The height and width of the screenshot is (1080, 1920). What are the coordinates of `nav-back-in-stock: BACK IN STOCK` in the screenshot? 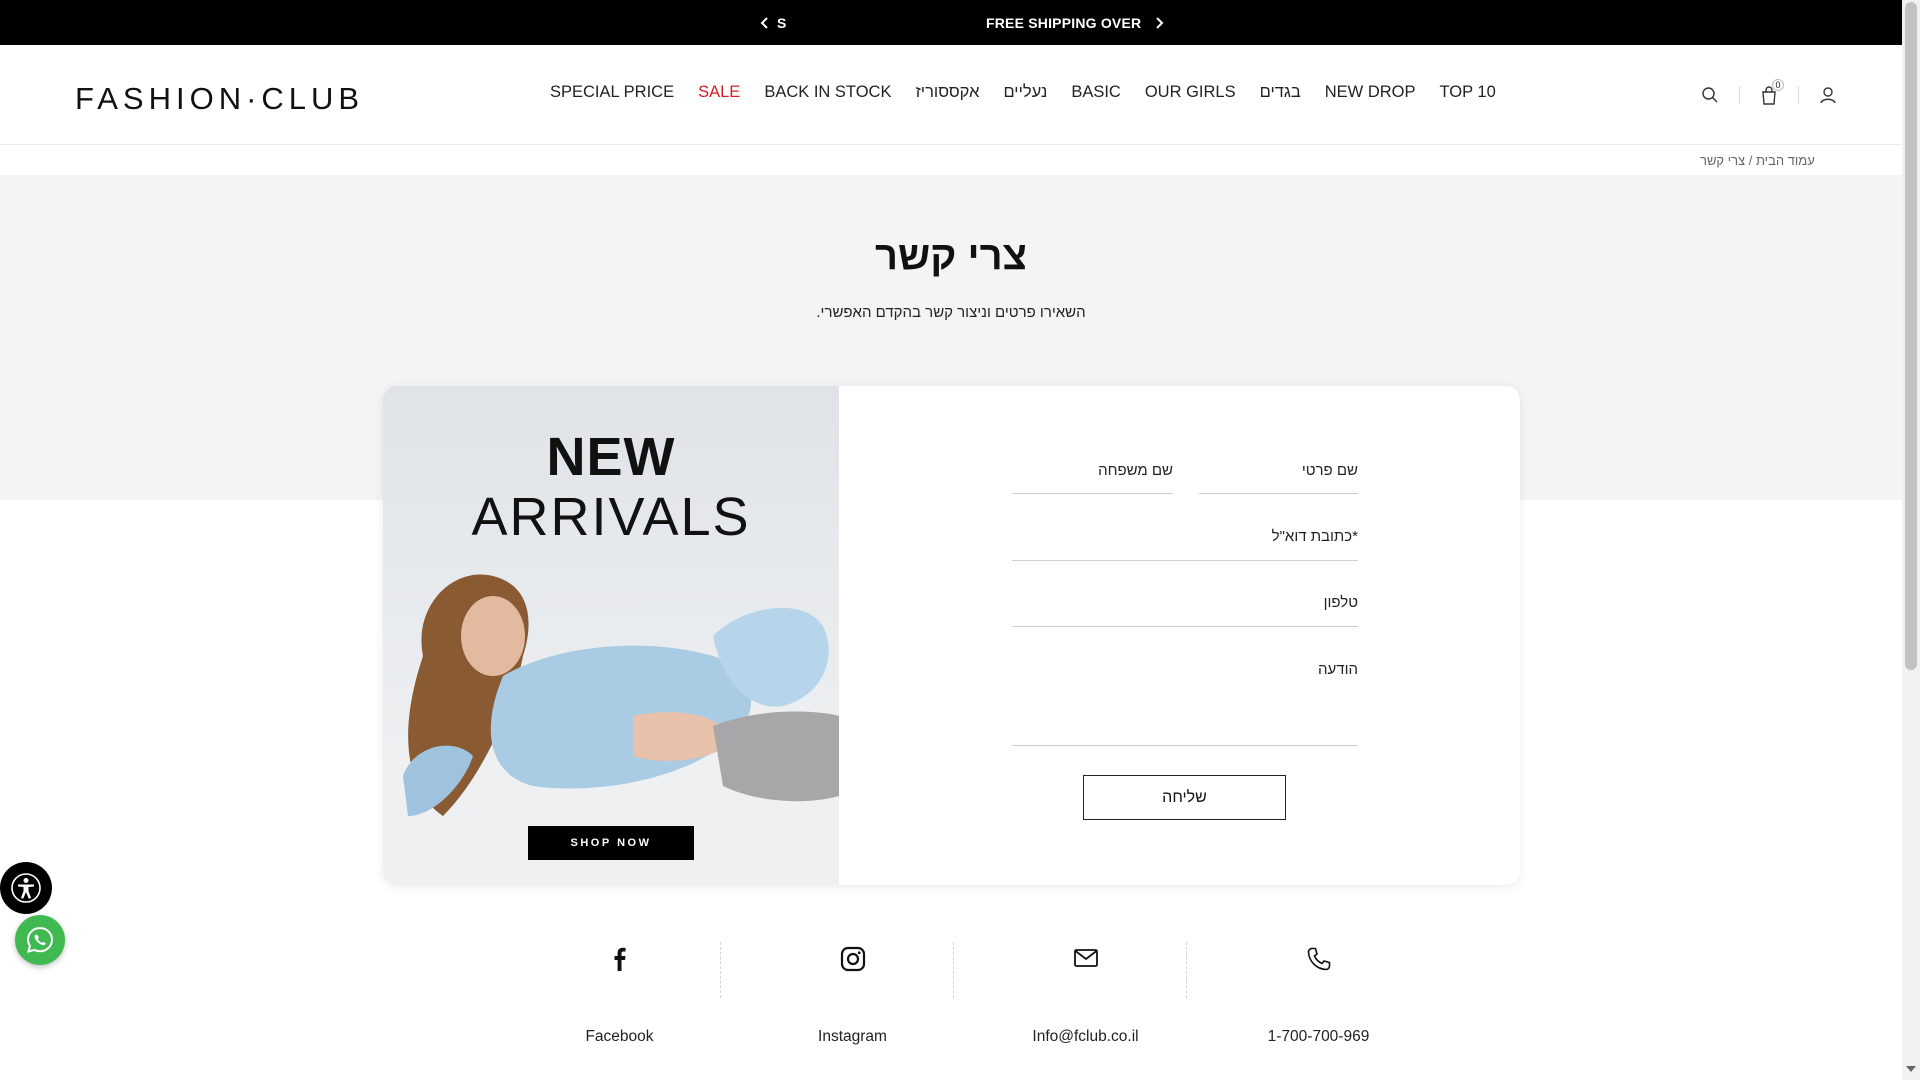 It's located at (827, 92).